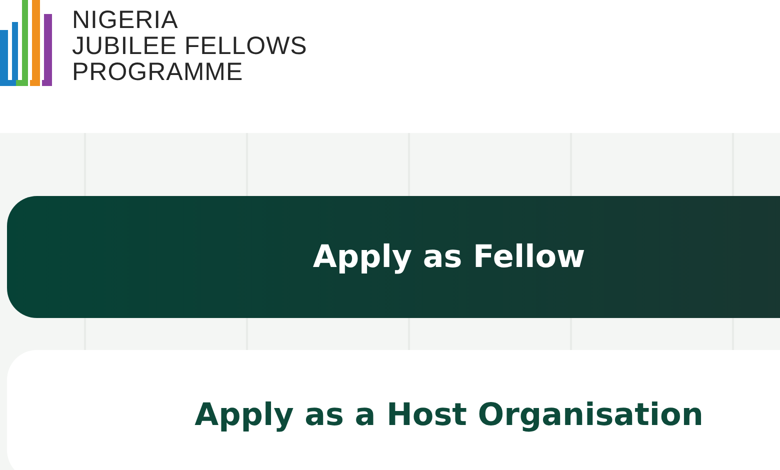  I want to click on logo-text: JUBILEE FELLOWS, so click(190, 46).